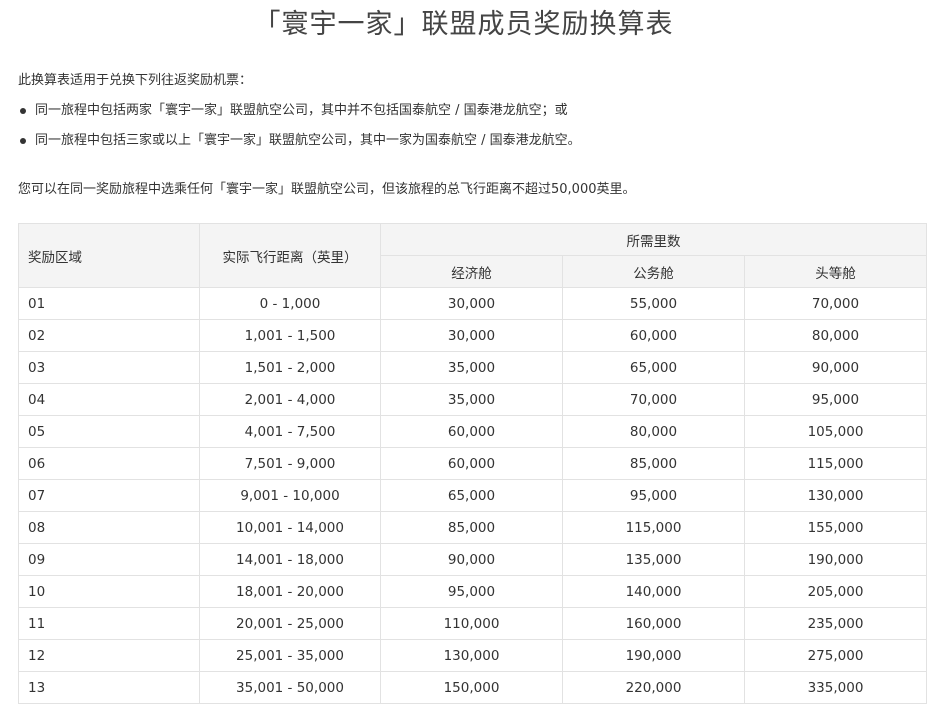 The width and height of the screenshot is (927, 717). Describe the element at coordinates (463, 24) in the screenshot. I see `page-title: 「寰宇一家」联盟成员奖励换算表` at that location.